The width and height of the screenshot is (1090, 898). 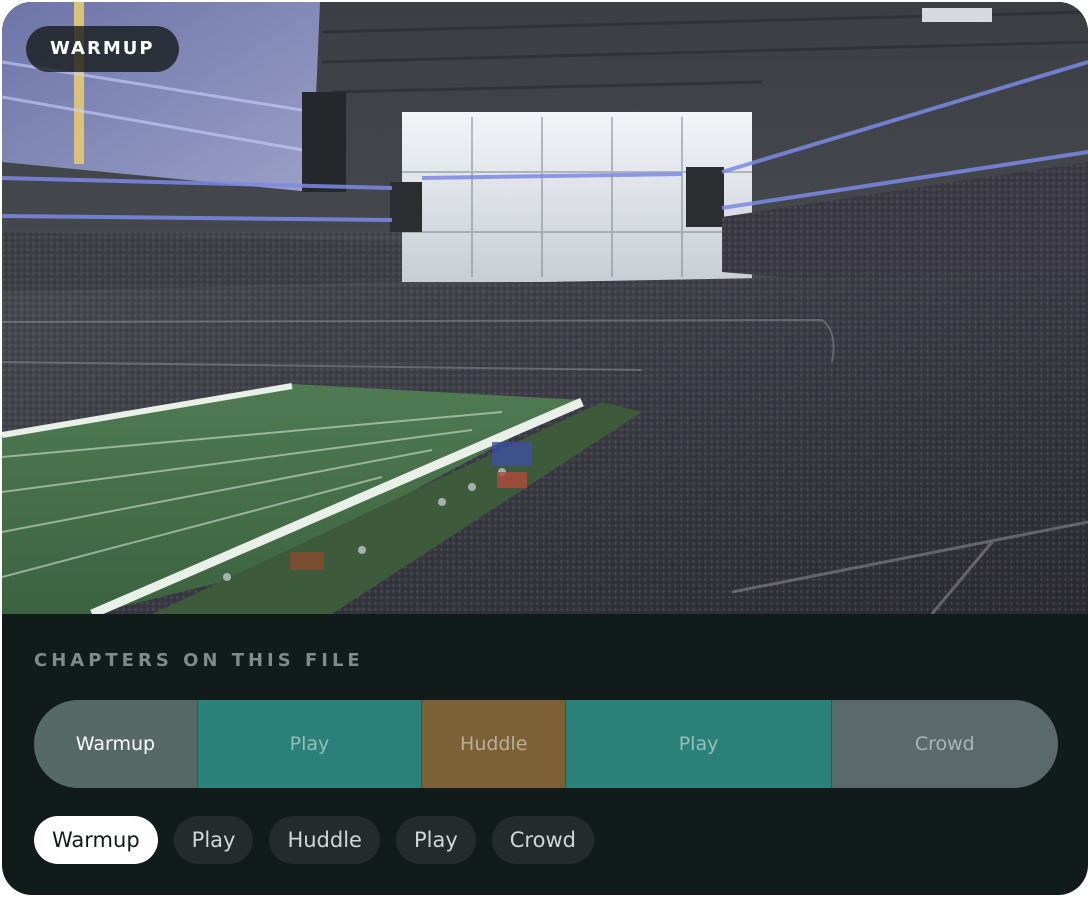 I want to click on chapter-timeline-bar: Warmup Play Huddle Play Crowd, so click(x=546, y=744).